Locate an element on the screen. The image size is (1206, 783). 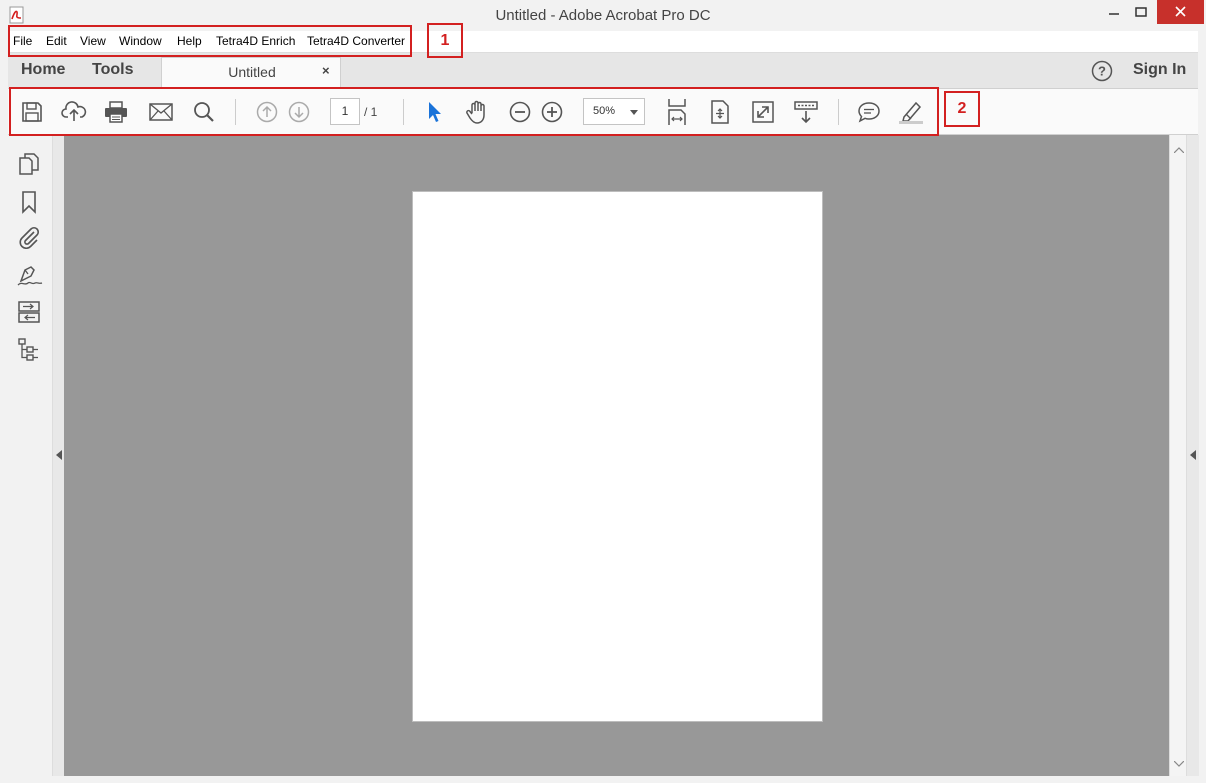
layers-icon is located at coordinates (29, 312).